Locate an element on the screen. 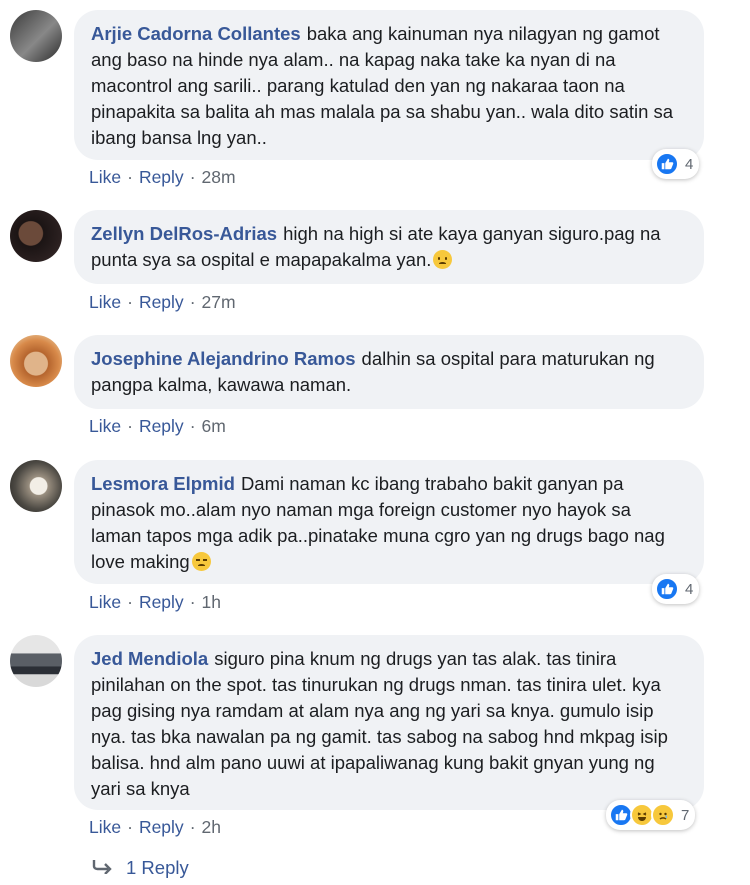  view-replies-link: 1 Reply is located at coordinates (140, 868).